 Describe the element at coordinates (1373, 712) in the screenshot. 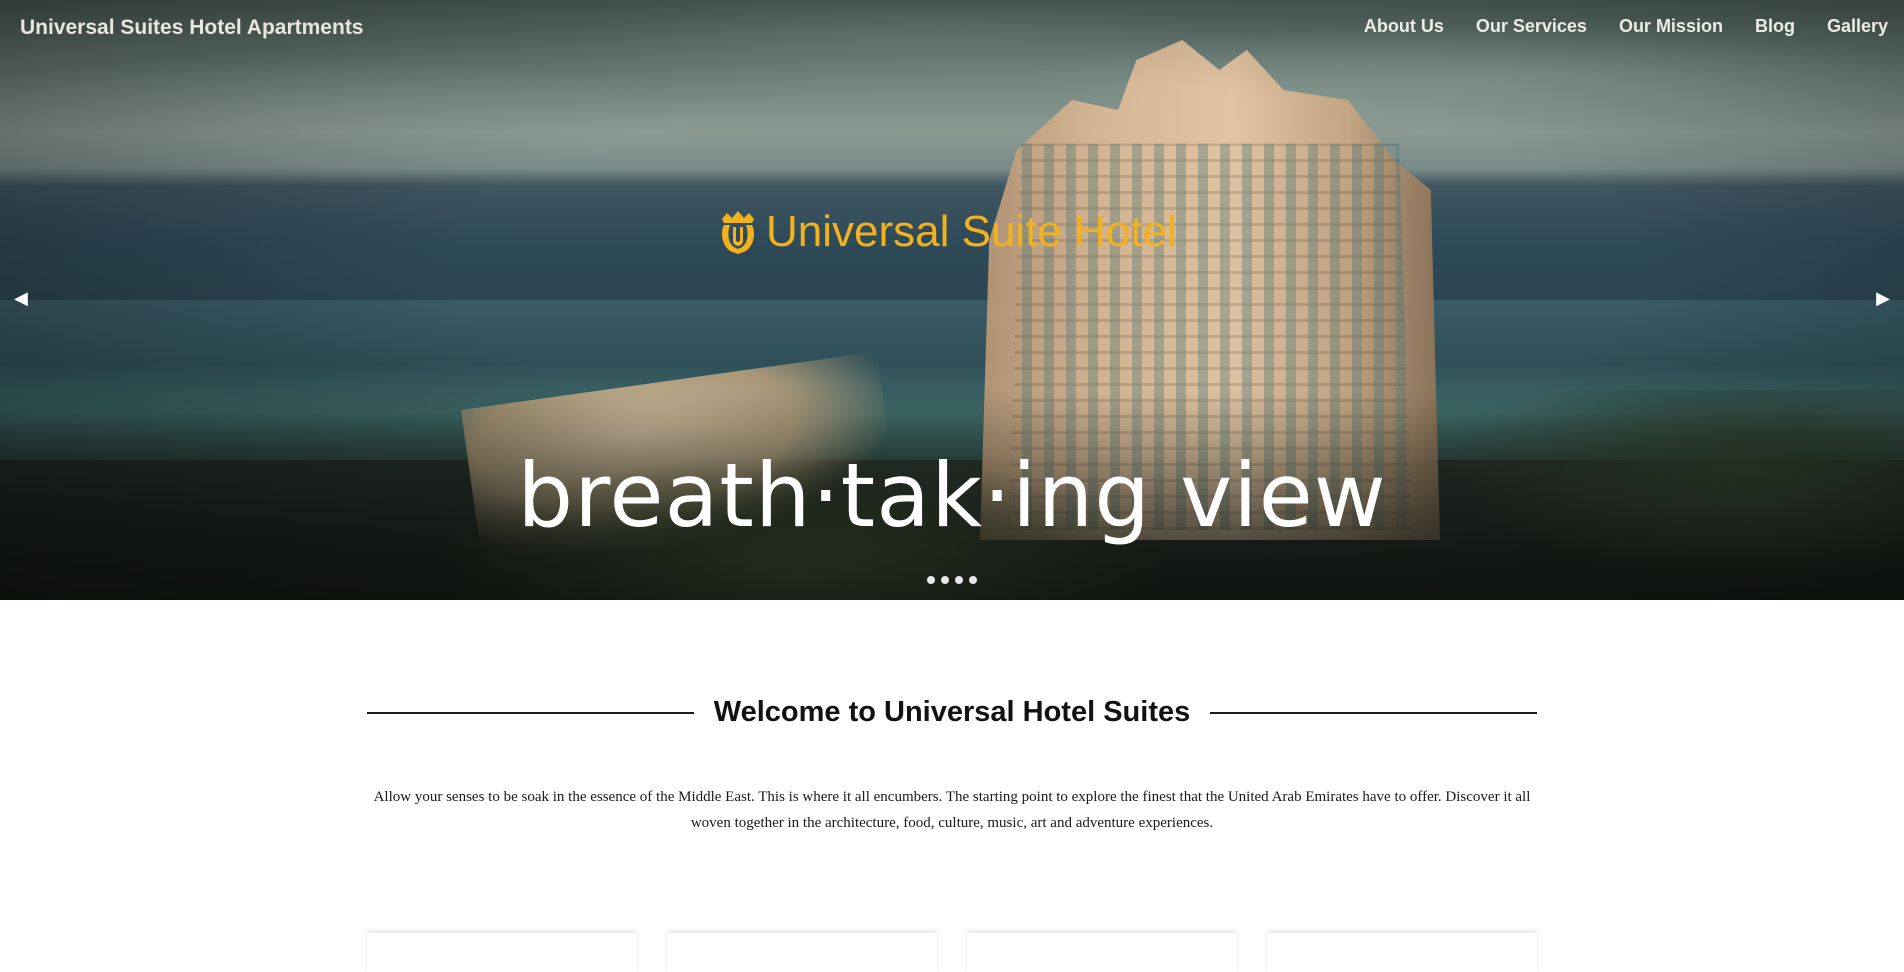

I see `heading-rule-right` at that location.